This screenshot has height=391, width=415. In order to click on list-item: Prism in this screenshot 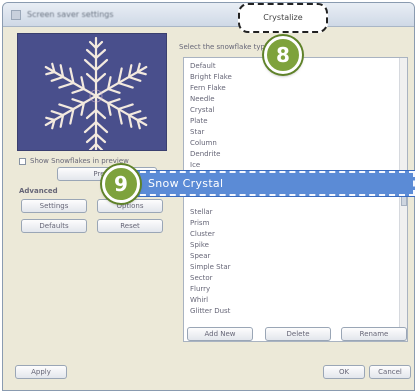, I will do `click(199, 223)`.